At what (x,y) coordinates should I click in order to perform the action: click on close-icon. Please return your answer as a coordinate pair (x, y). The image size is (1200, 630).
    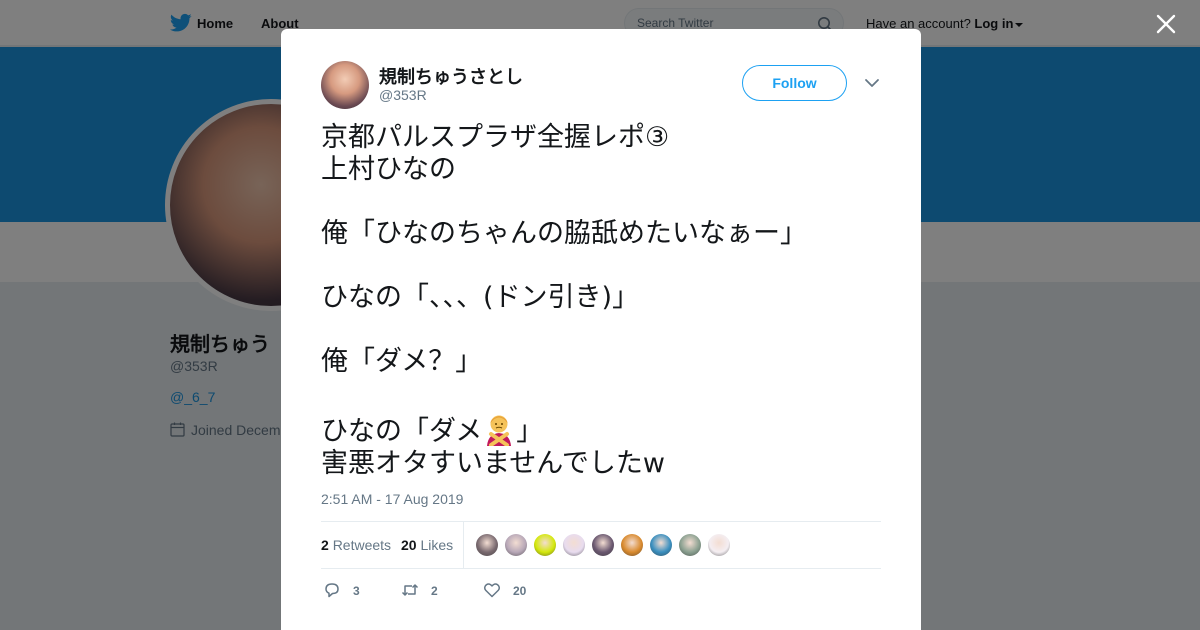
    Looking at the image, I should click on (1166, 24).